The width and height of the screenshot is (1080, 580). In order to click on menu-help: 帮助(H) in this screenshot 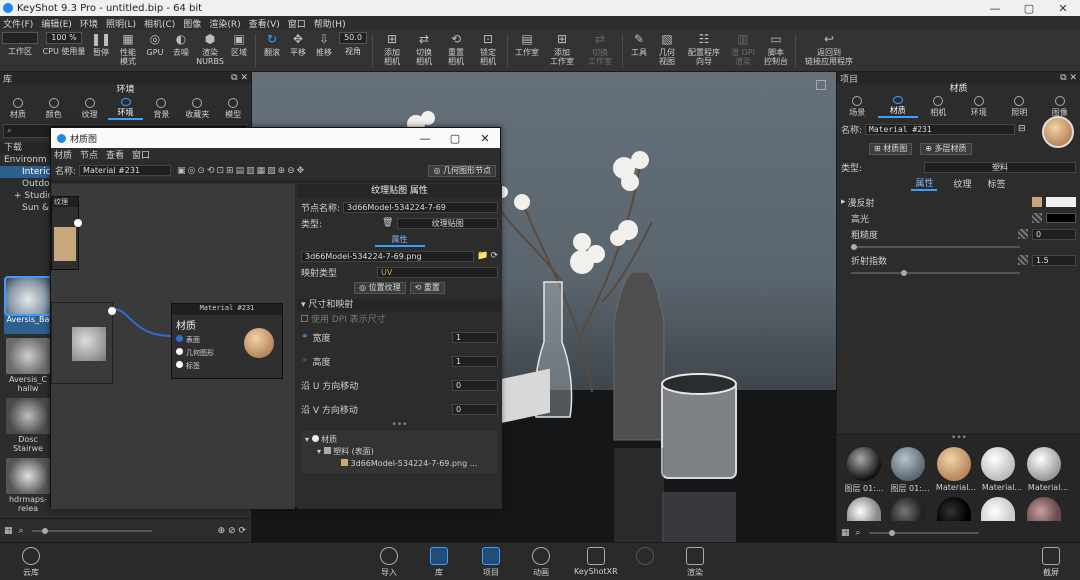, I will do `click(330, 23)`.